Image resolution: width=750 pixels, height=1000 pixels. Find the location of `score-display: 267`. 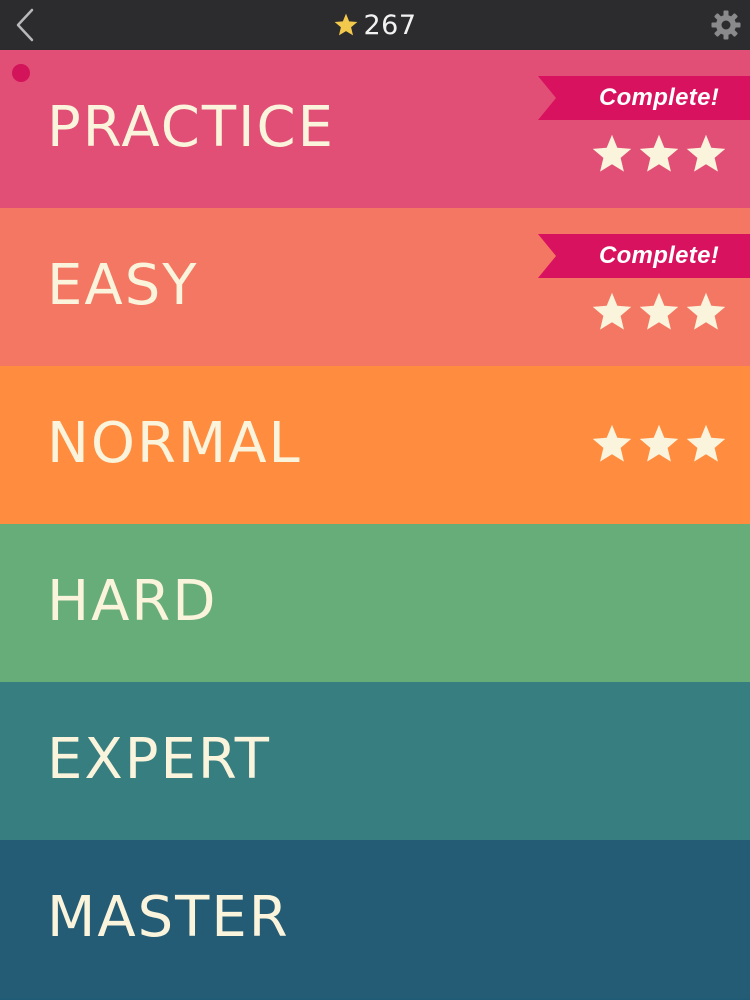

score-display: 267 is located at coordinates (374, 25).